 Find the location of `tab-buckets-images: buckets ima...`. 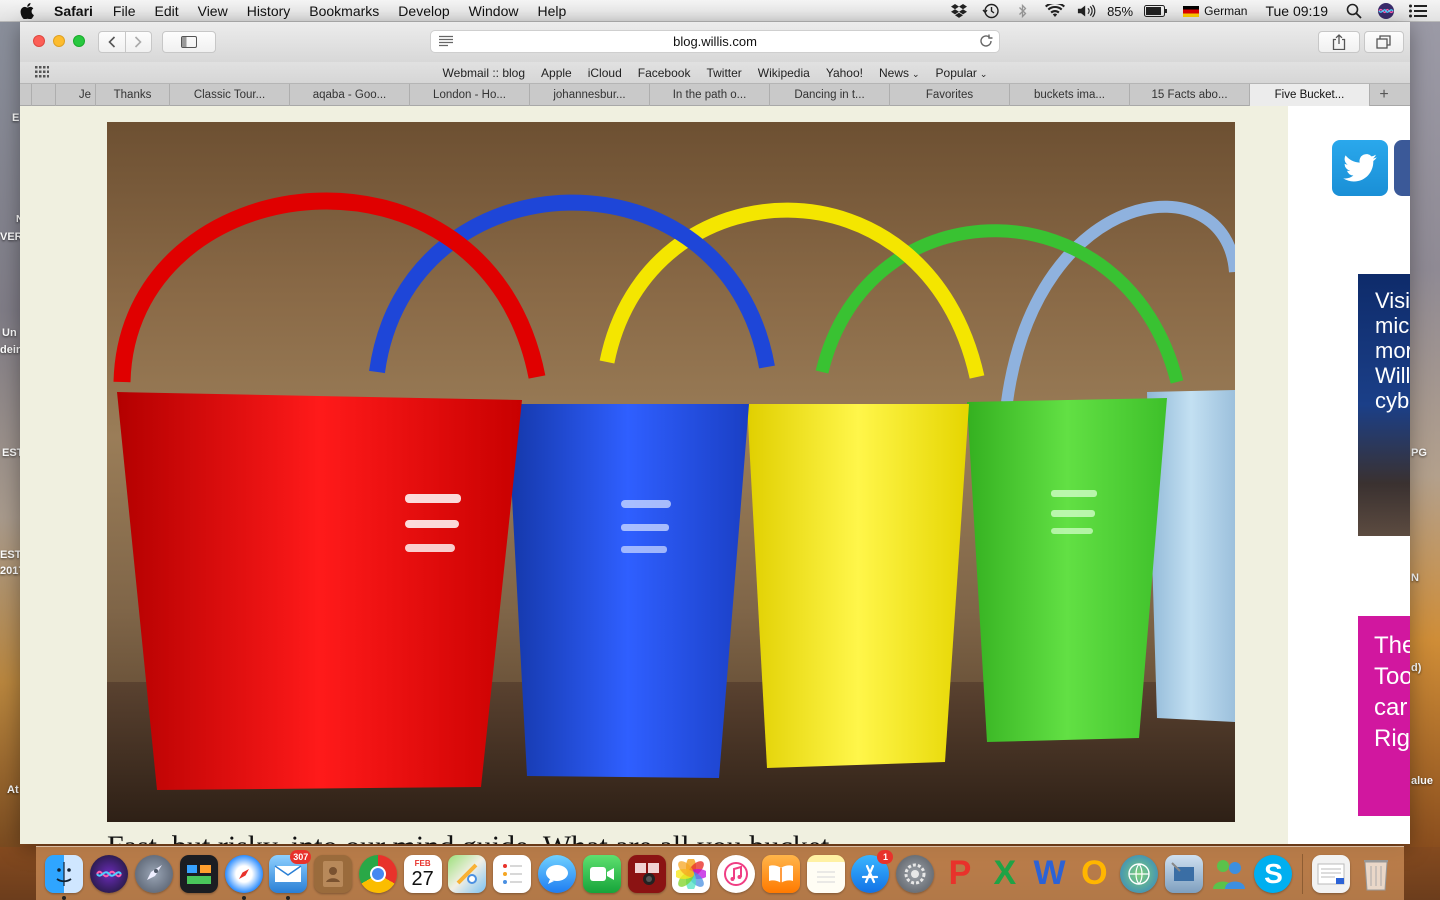

tab-buckets-images: buckets ima... is located at coordinates (1070, 95).